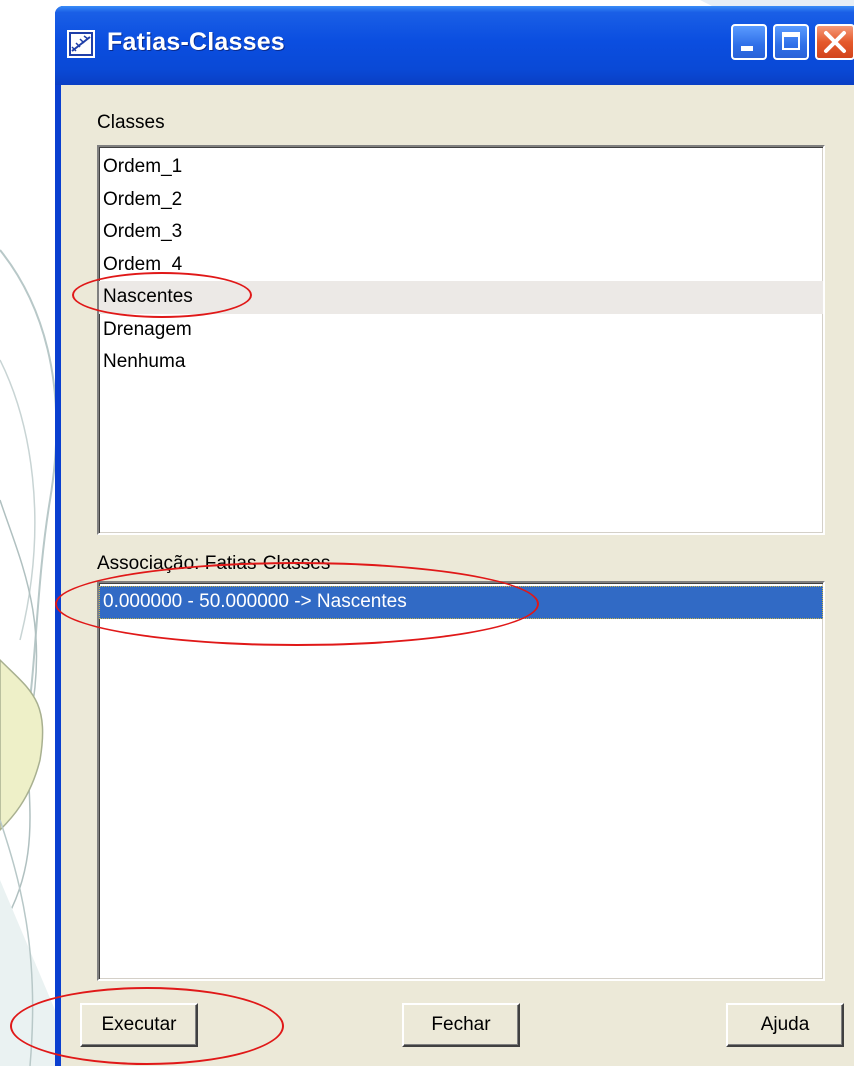  I want to click on close-window-button, so click(834, 42).